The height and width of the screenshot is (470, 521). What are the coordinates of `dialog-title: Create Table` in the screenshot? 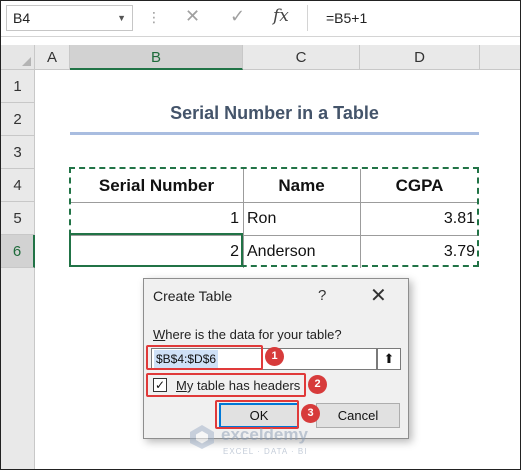 It's located at (193, 296).